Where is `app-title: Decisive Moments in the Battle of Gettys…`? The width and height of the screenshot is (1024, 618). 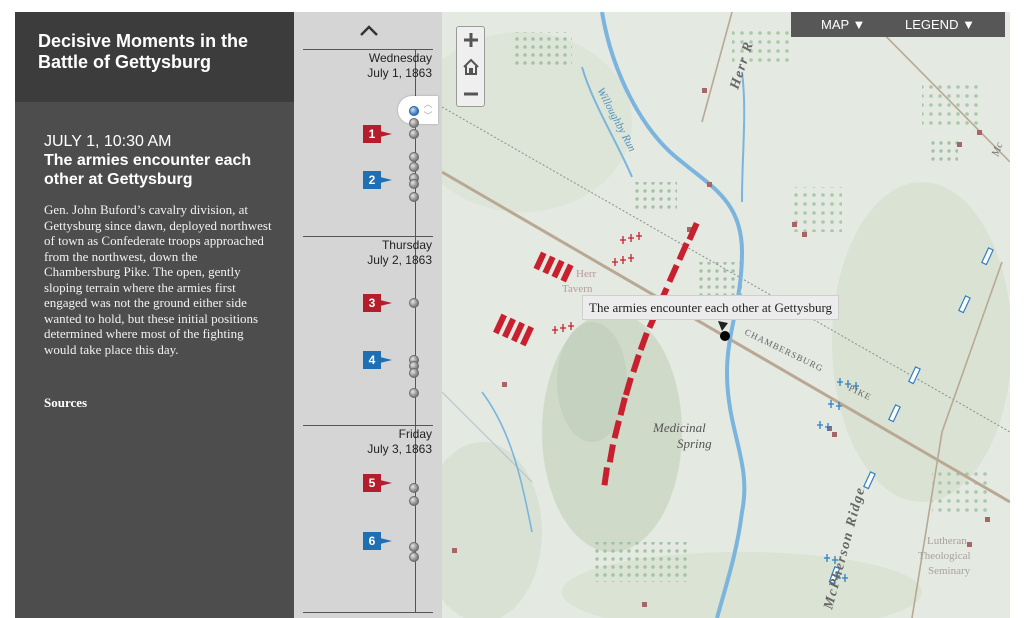 app-title: Decisive Moments in the Battle of Gettys… is located at coordinates (143, 51).